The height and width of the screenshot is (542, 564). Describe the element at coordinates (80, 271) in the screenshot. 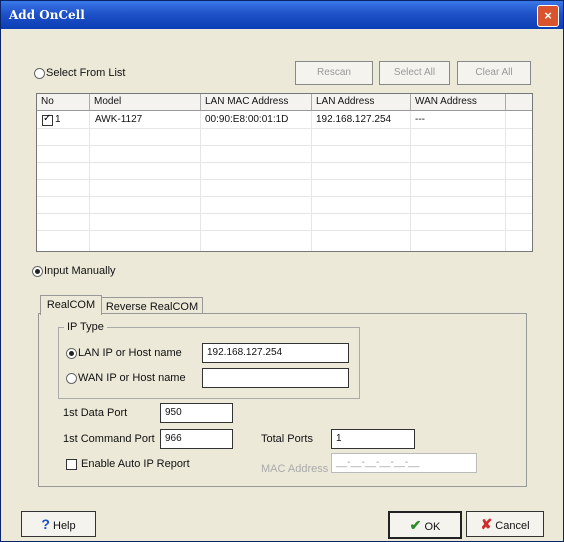

I see `input-manually-label: Input Manually` at that location.